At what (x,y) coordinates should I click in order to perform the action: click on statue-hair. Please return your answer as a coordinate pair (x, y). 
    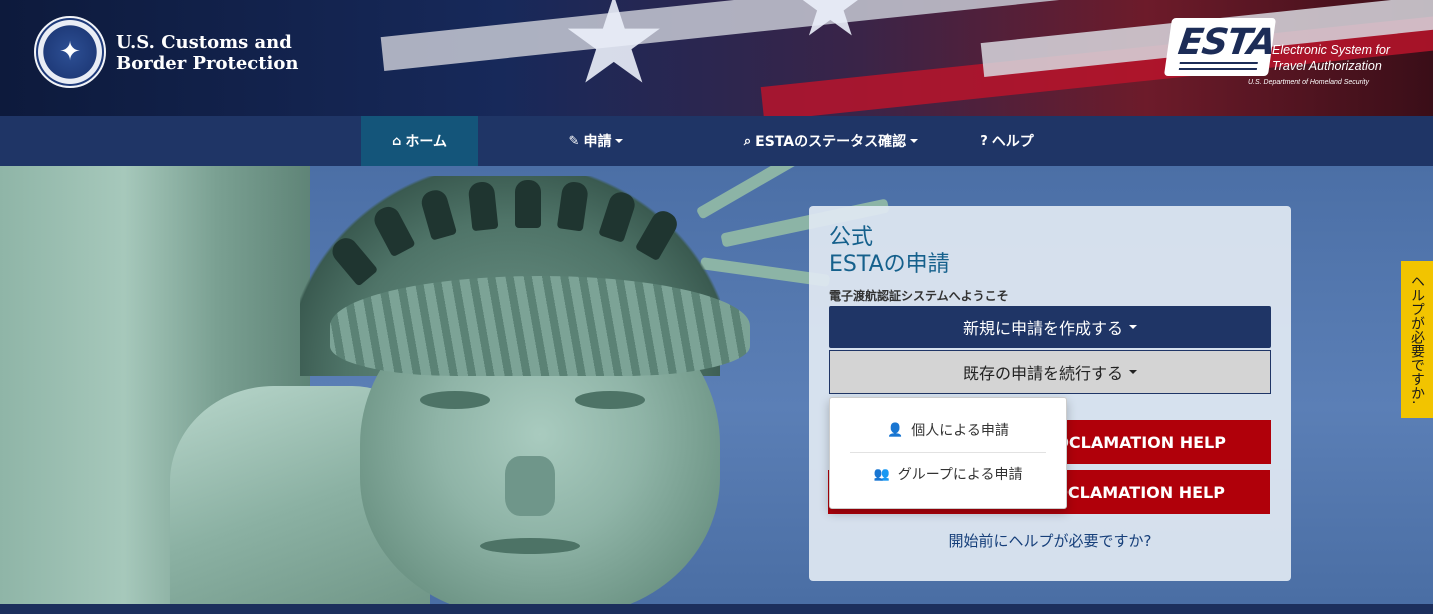
    Looking at the image, I should click on (540, 326).